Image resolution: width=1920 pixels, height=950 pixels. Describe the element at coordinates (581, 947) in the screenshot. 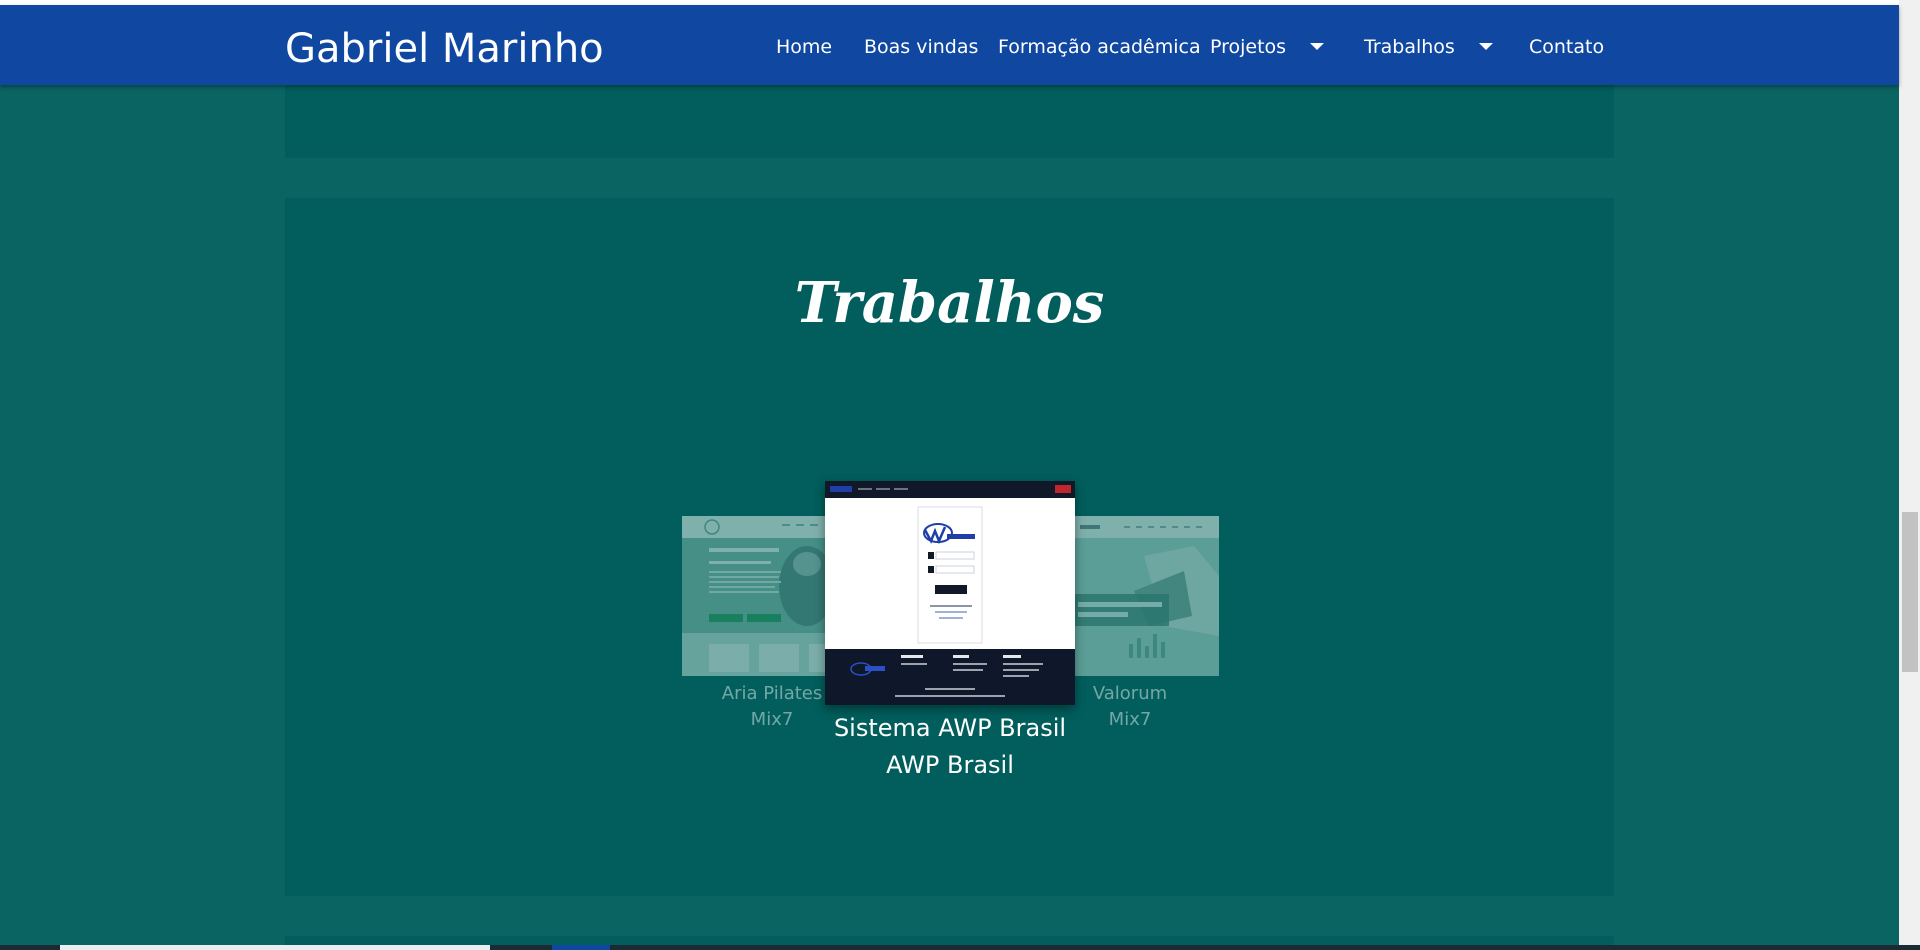

I see `taskbar-app-indicator` at that location.